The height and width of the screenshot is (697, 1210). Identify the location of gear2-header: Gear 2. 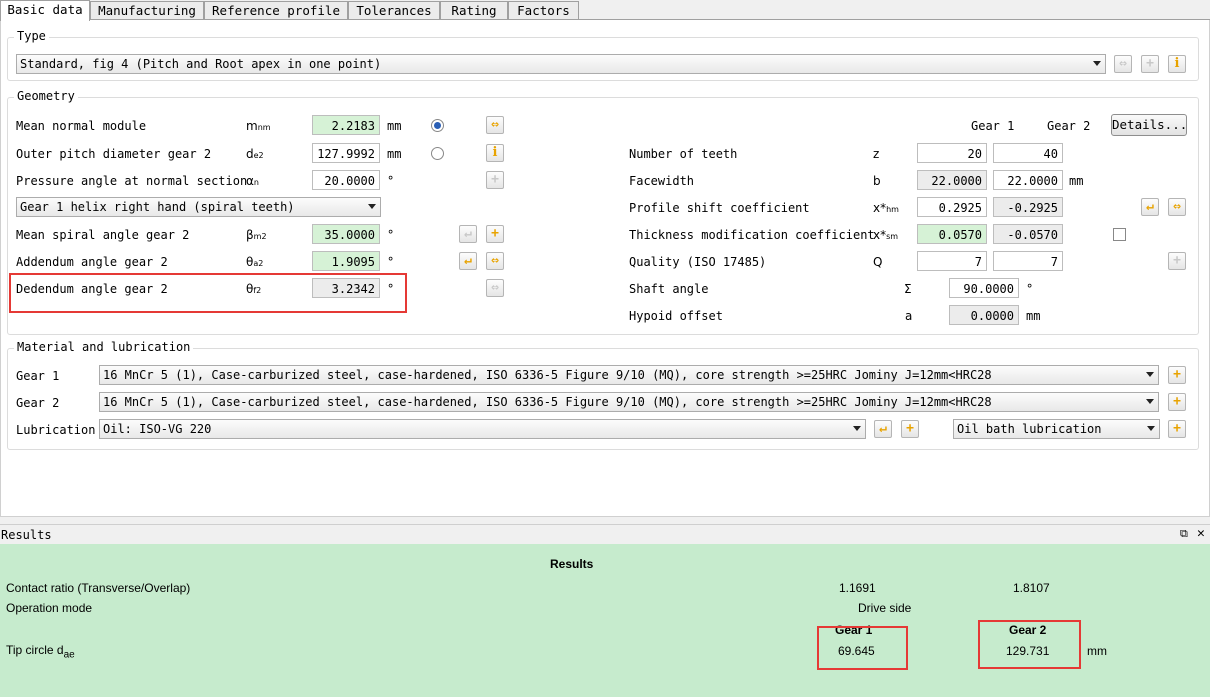
(1069, 126).